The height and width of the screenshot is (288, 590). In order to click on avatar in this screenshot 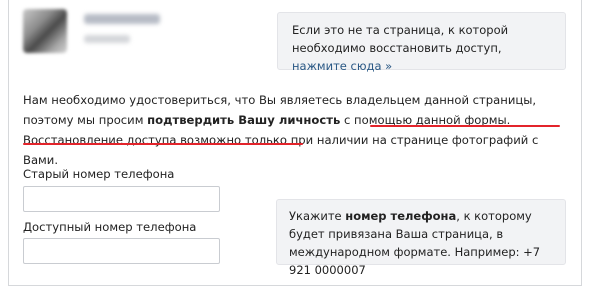, I will do `click(45, 31)`.